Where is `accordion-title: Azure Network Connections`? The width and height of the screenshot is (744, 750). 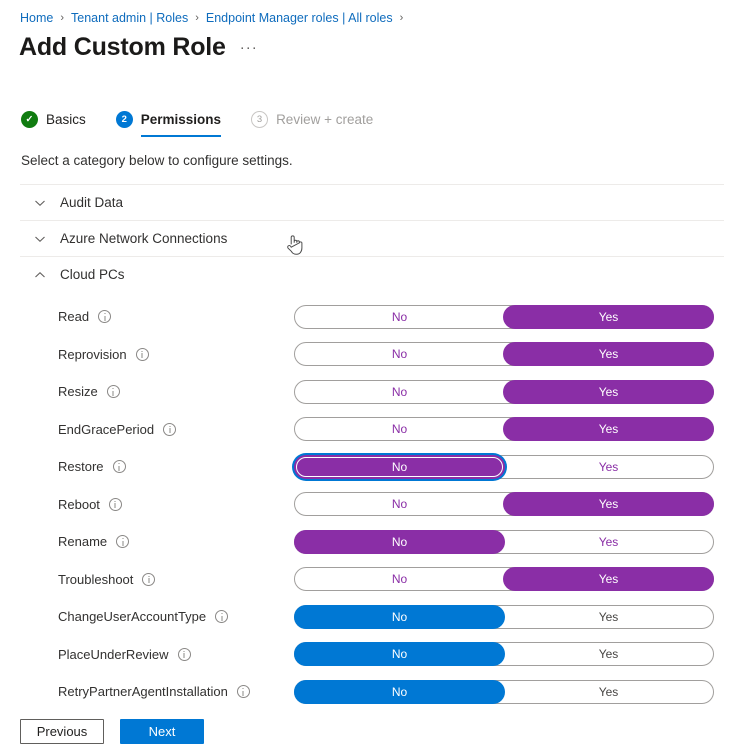 accordion-title: Azure Network Connections is located at coordinates (144, 238).